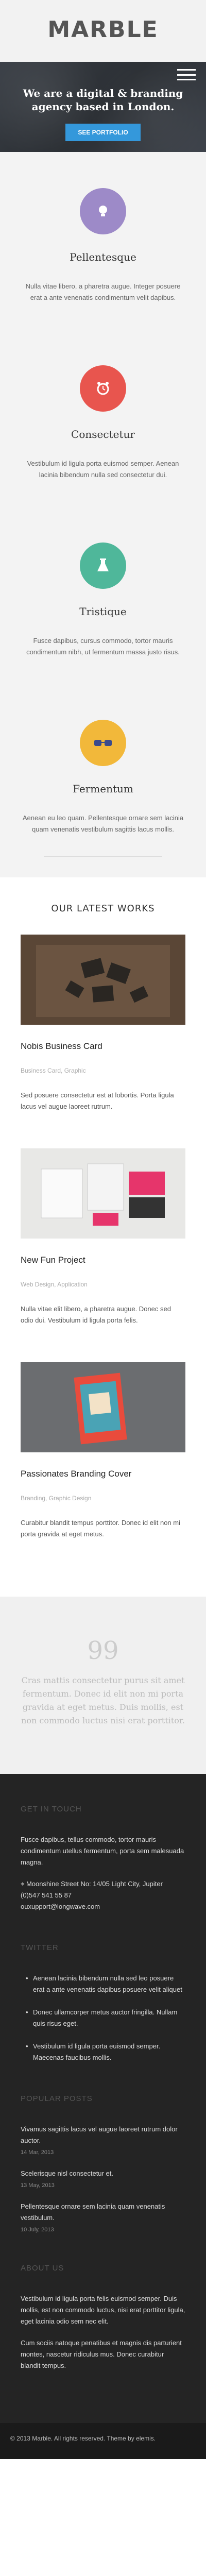  I want to click on work-category: Branding, Graphic Design, so click(57, 1498).